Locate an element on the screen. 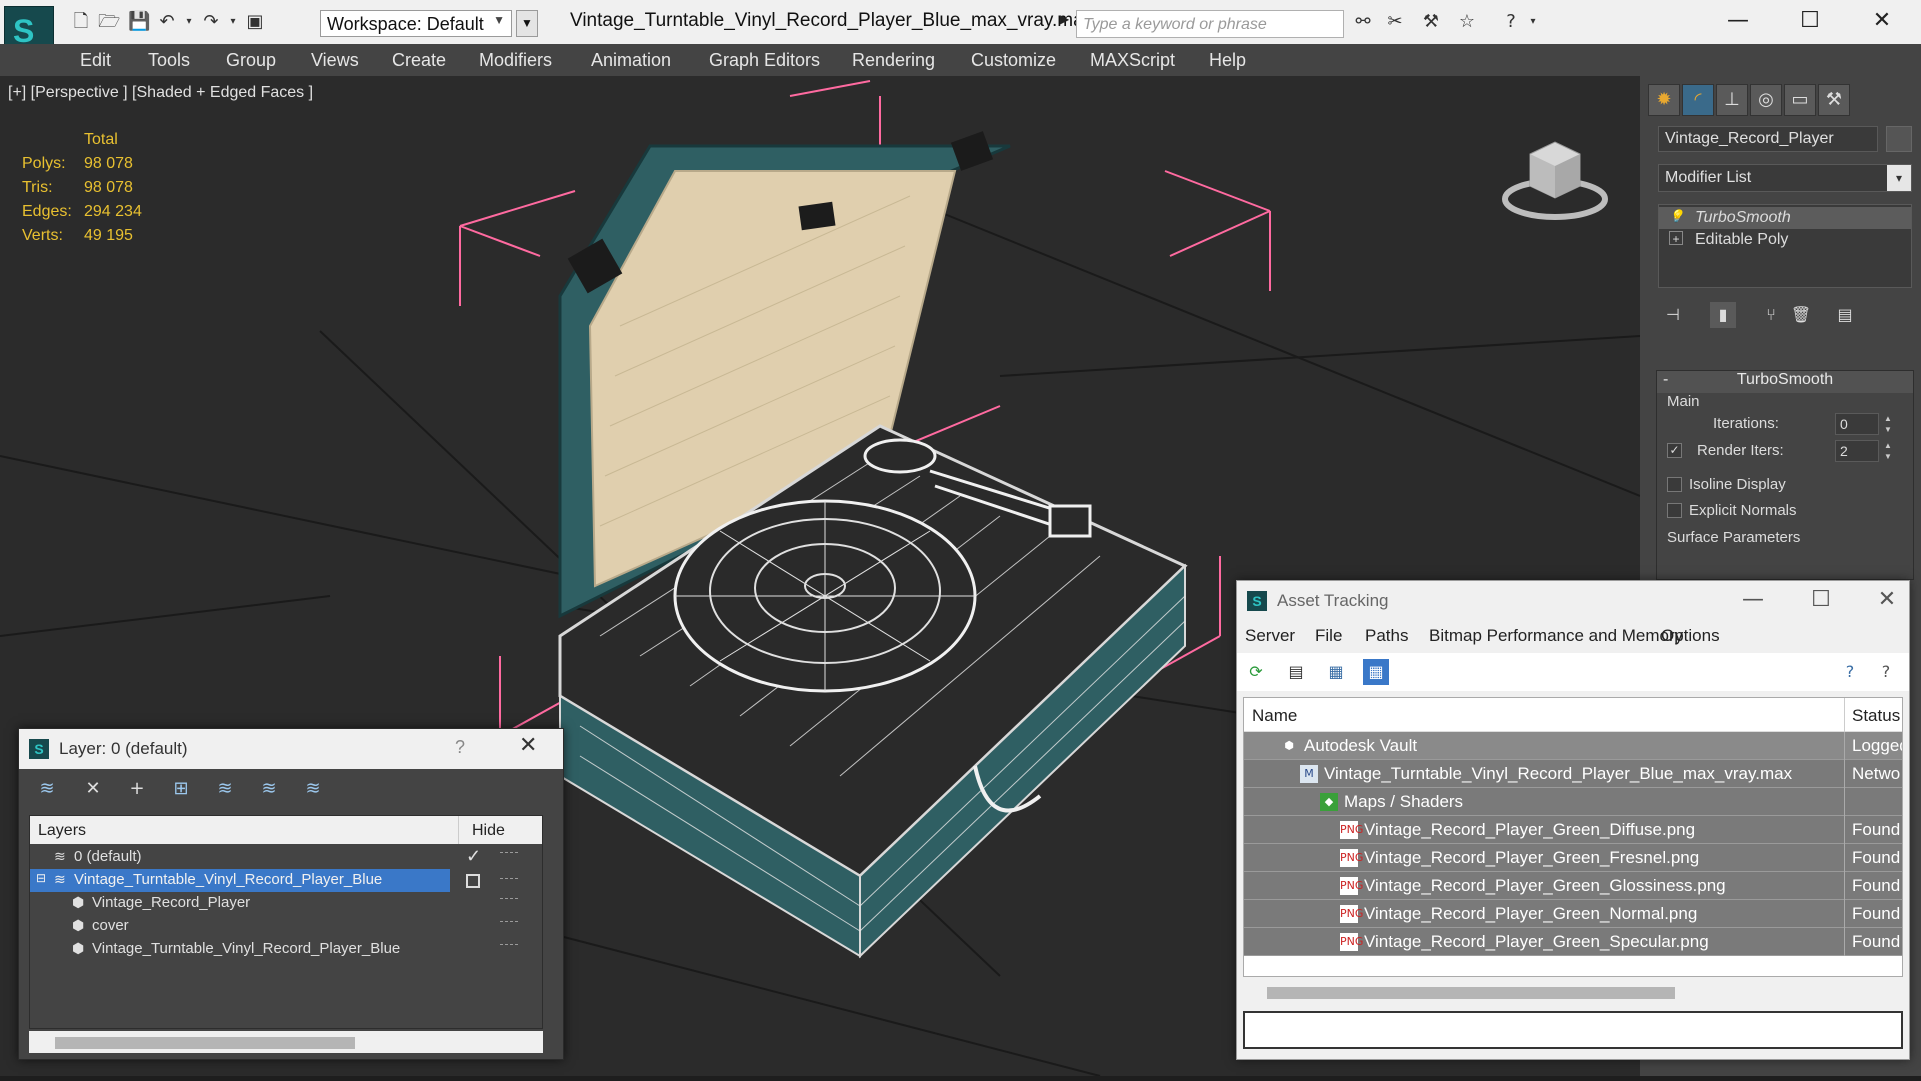 The height and width of the screenshot is (1081, 1921). menu-maxscript: MAXScript is located at coordinates (1132, 60).